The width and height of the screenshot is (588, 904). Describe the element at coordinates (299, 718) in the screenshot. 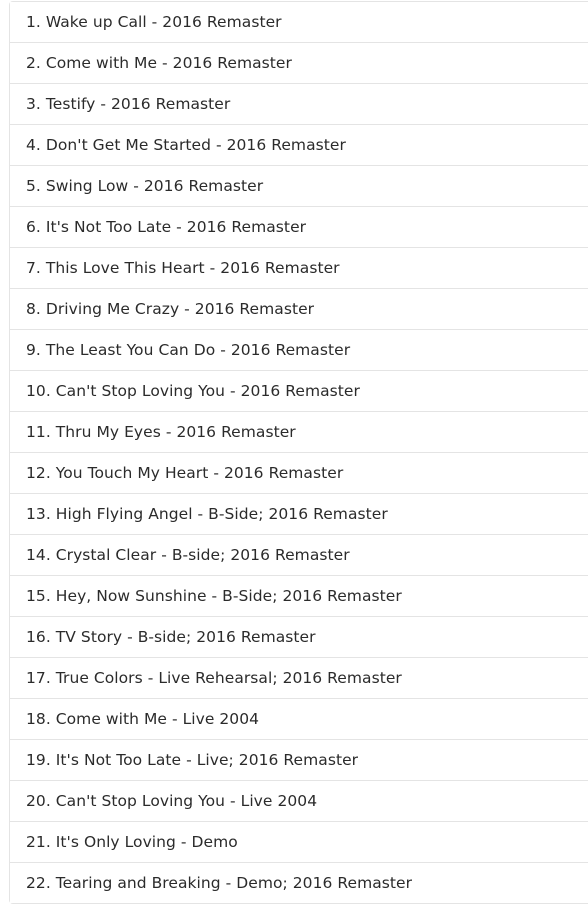

I see `track-row: 18. Come with Me - Live 2004` at that location.